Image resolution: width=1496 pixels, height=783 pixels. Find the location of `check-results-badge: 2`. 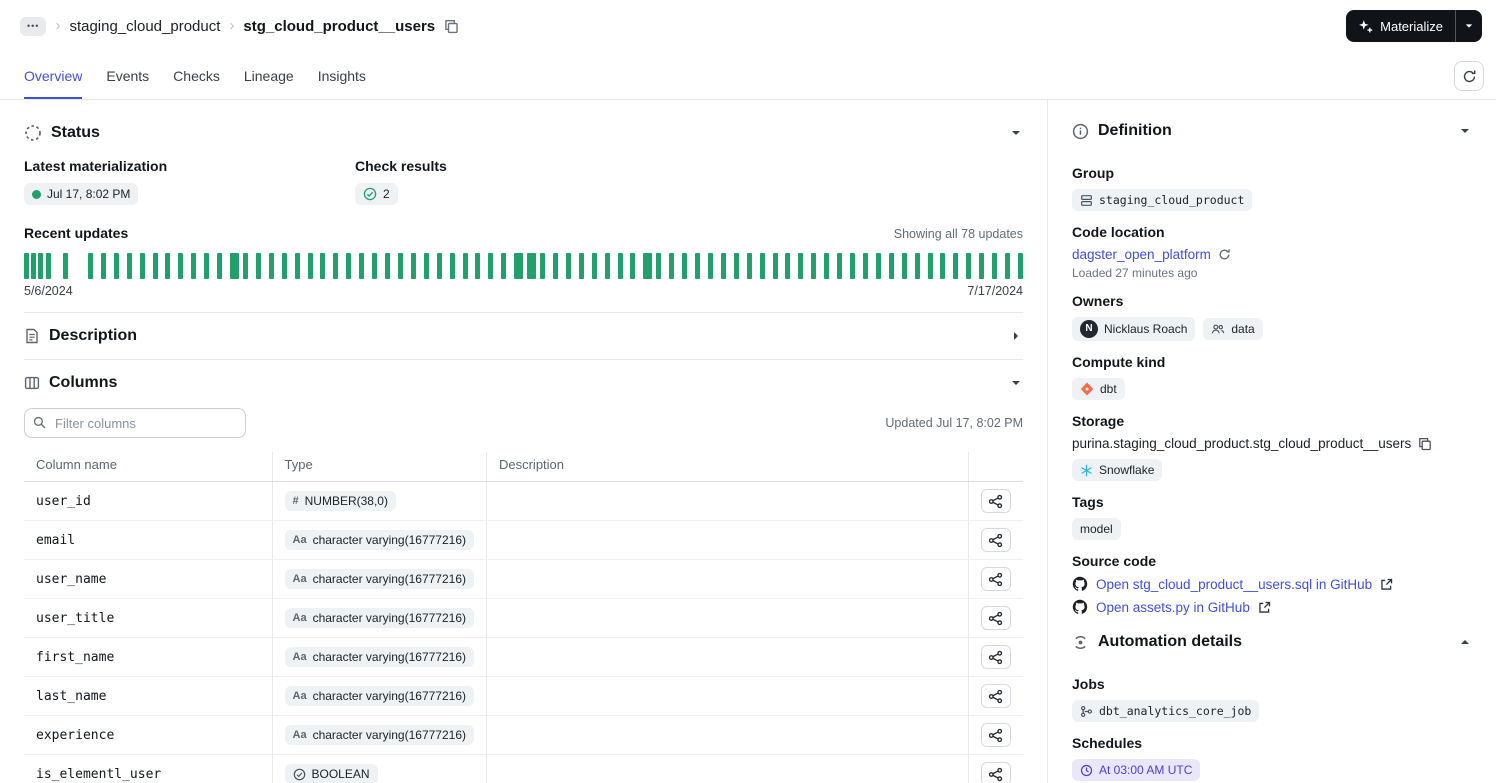

check-results-badge: 2 is located at coordinates (376, 194).